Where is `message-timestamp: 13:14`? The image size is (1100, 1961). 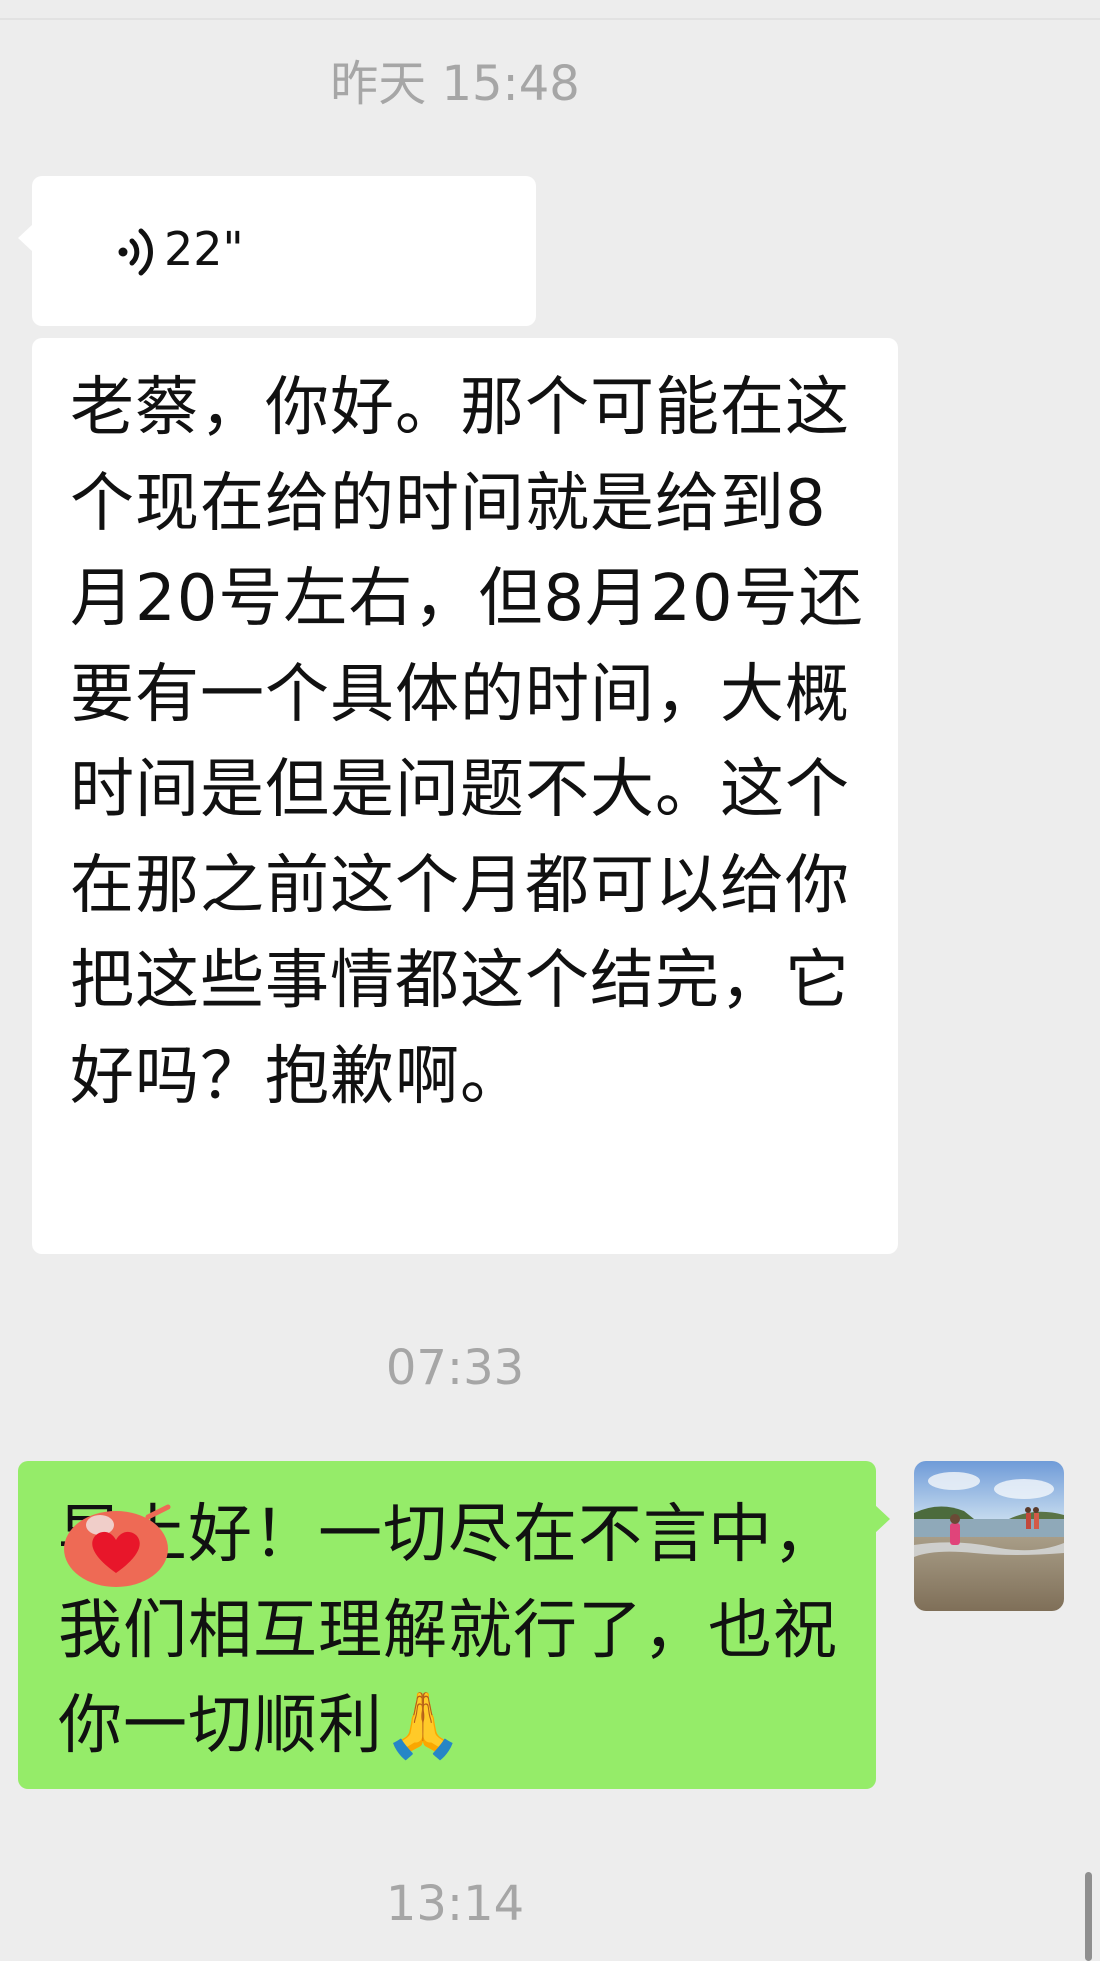 message-timestamp: 13:14 is located at coordinates (455, 1904).